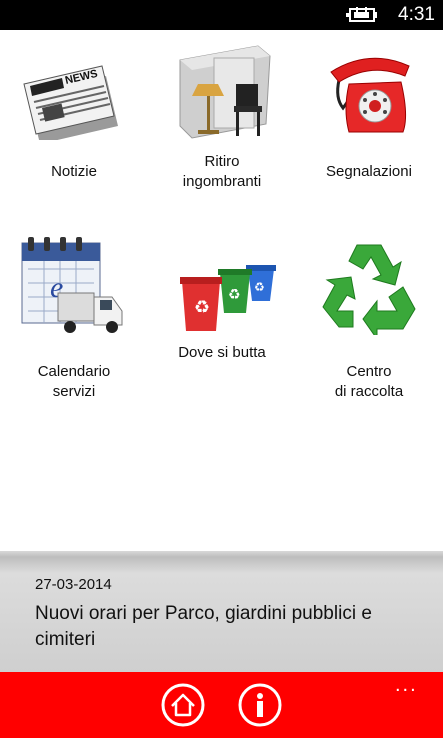  I want to click on tile-calendario-servizi: e Calendario servizi, so click(74, 312).